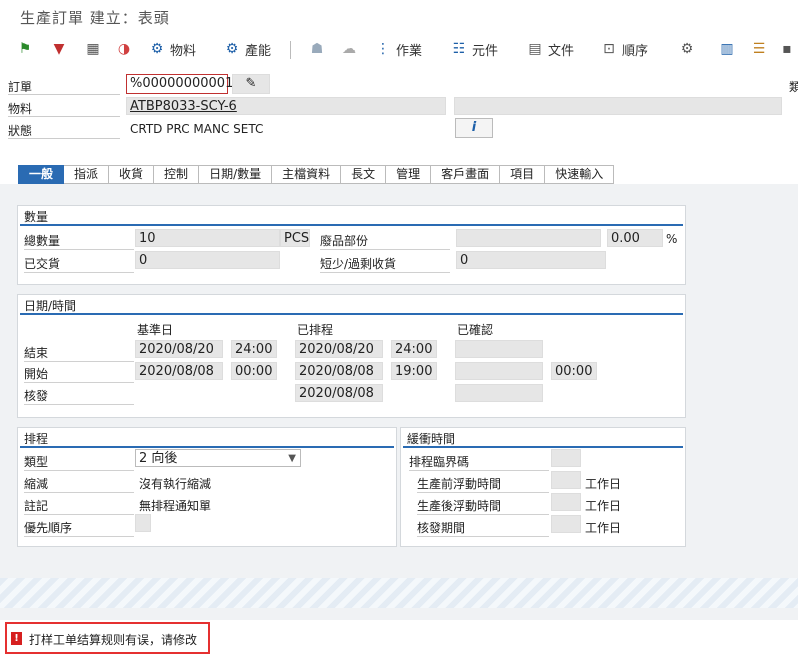 This screenshot has width=798, height=656. What do you see at coordinates (175, 506) in the screenshot?
I see `note-value: 無排程通知單` at bounding box center [175, 506].